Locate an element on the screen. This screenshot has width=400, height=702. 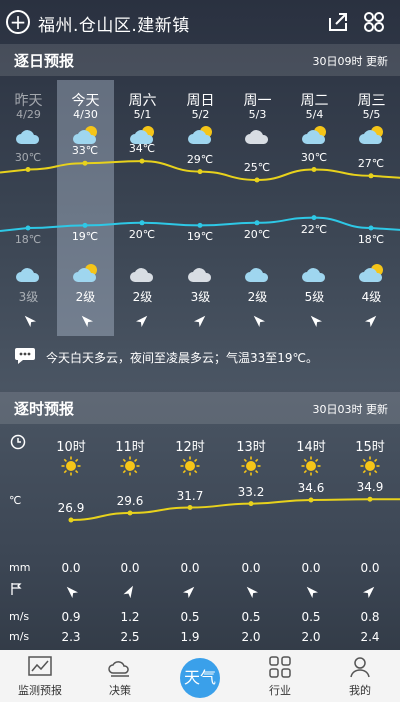
apps-icon is located at coordinates (374, 22).